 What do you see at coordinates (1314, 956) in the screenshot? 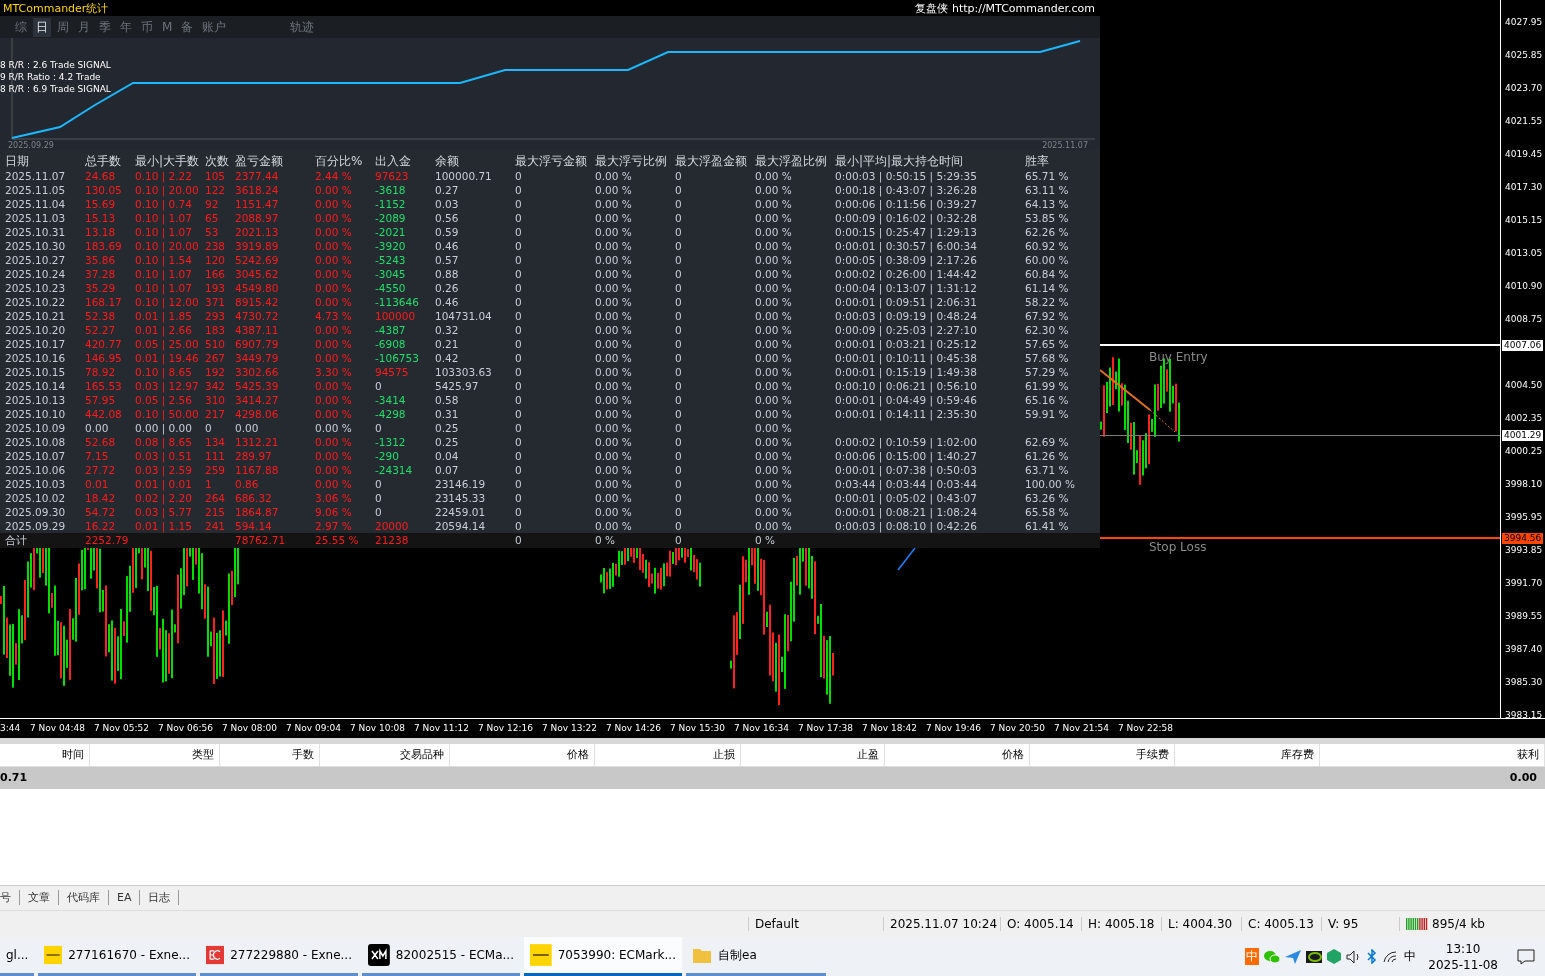
I see `eye-logo-icon` at bounding box center [1314, 956].